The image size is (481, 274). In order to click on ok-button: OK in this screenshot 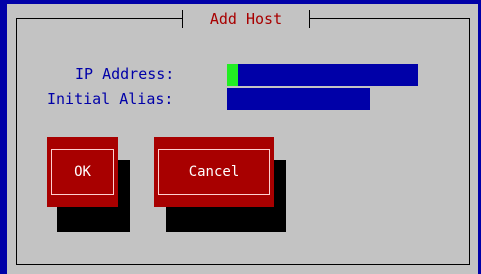, I will do `click(82, 172)`.